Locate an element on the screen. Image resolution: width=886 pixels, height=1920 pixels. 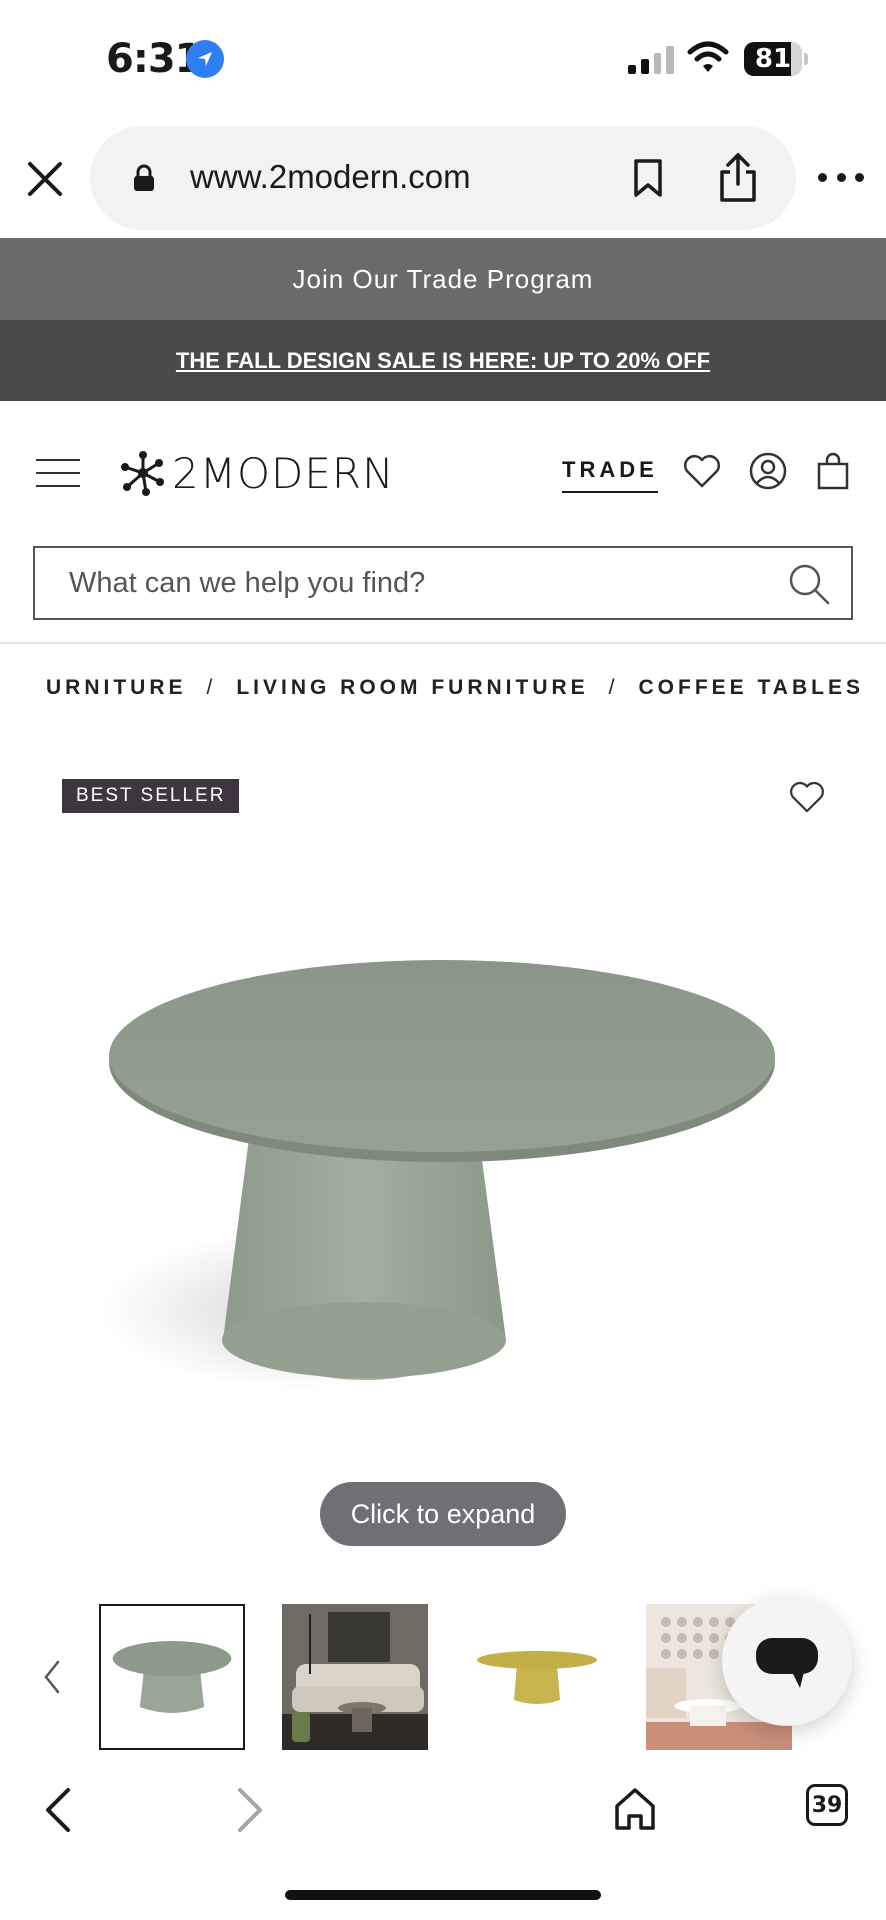
site-logo: 2MODERN is located at coordinates (257, 473).